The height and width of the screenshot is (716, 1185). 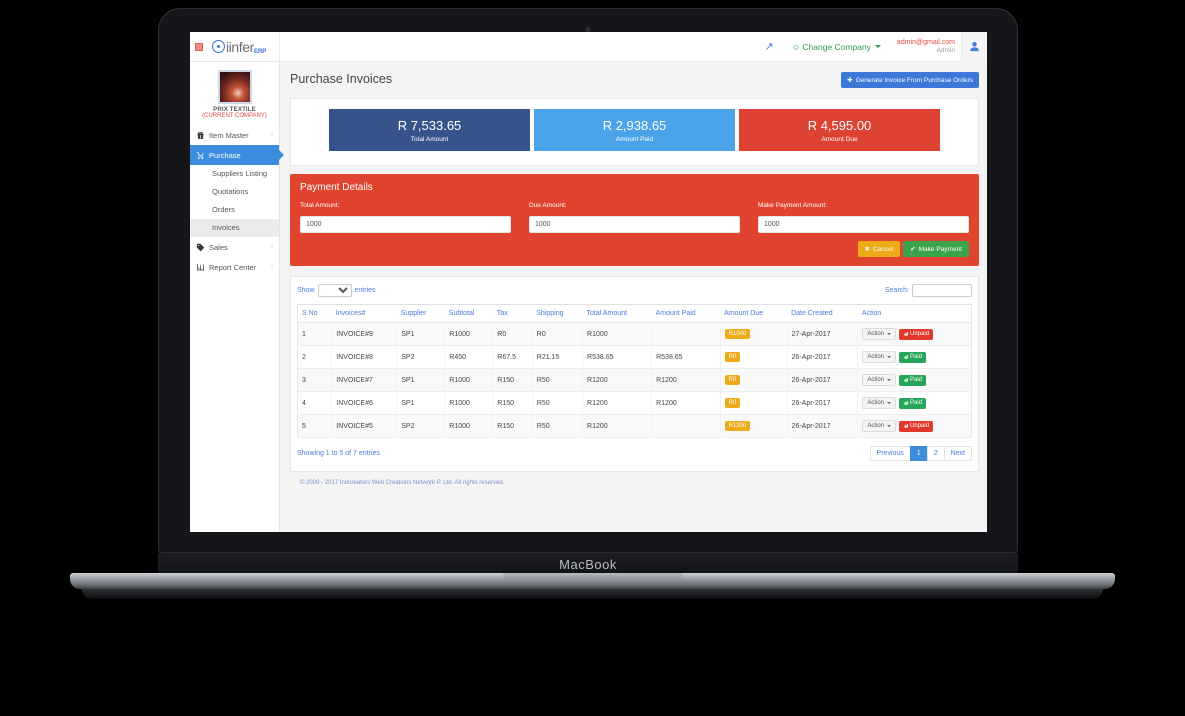 I want to click on table-info: Showing 1 to 5 of 7 entries, so click(x=338, y=453).